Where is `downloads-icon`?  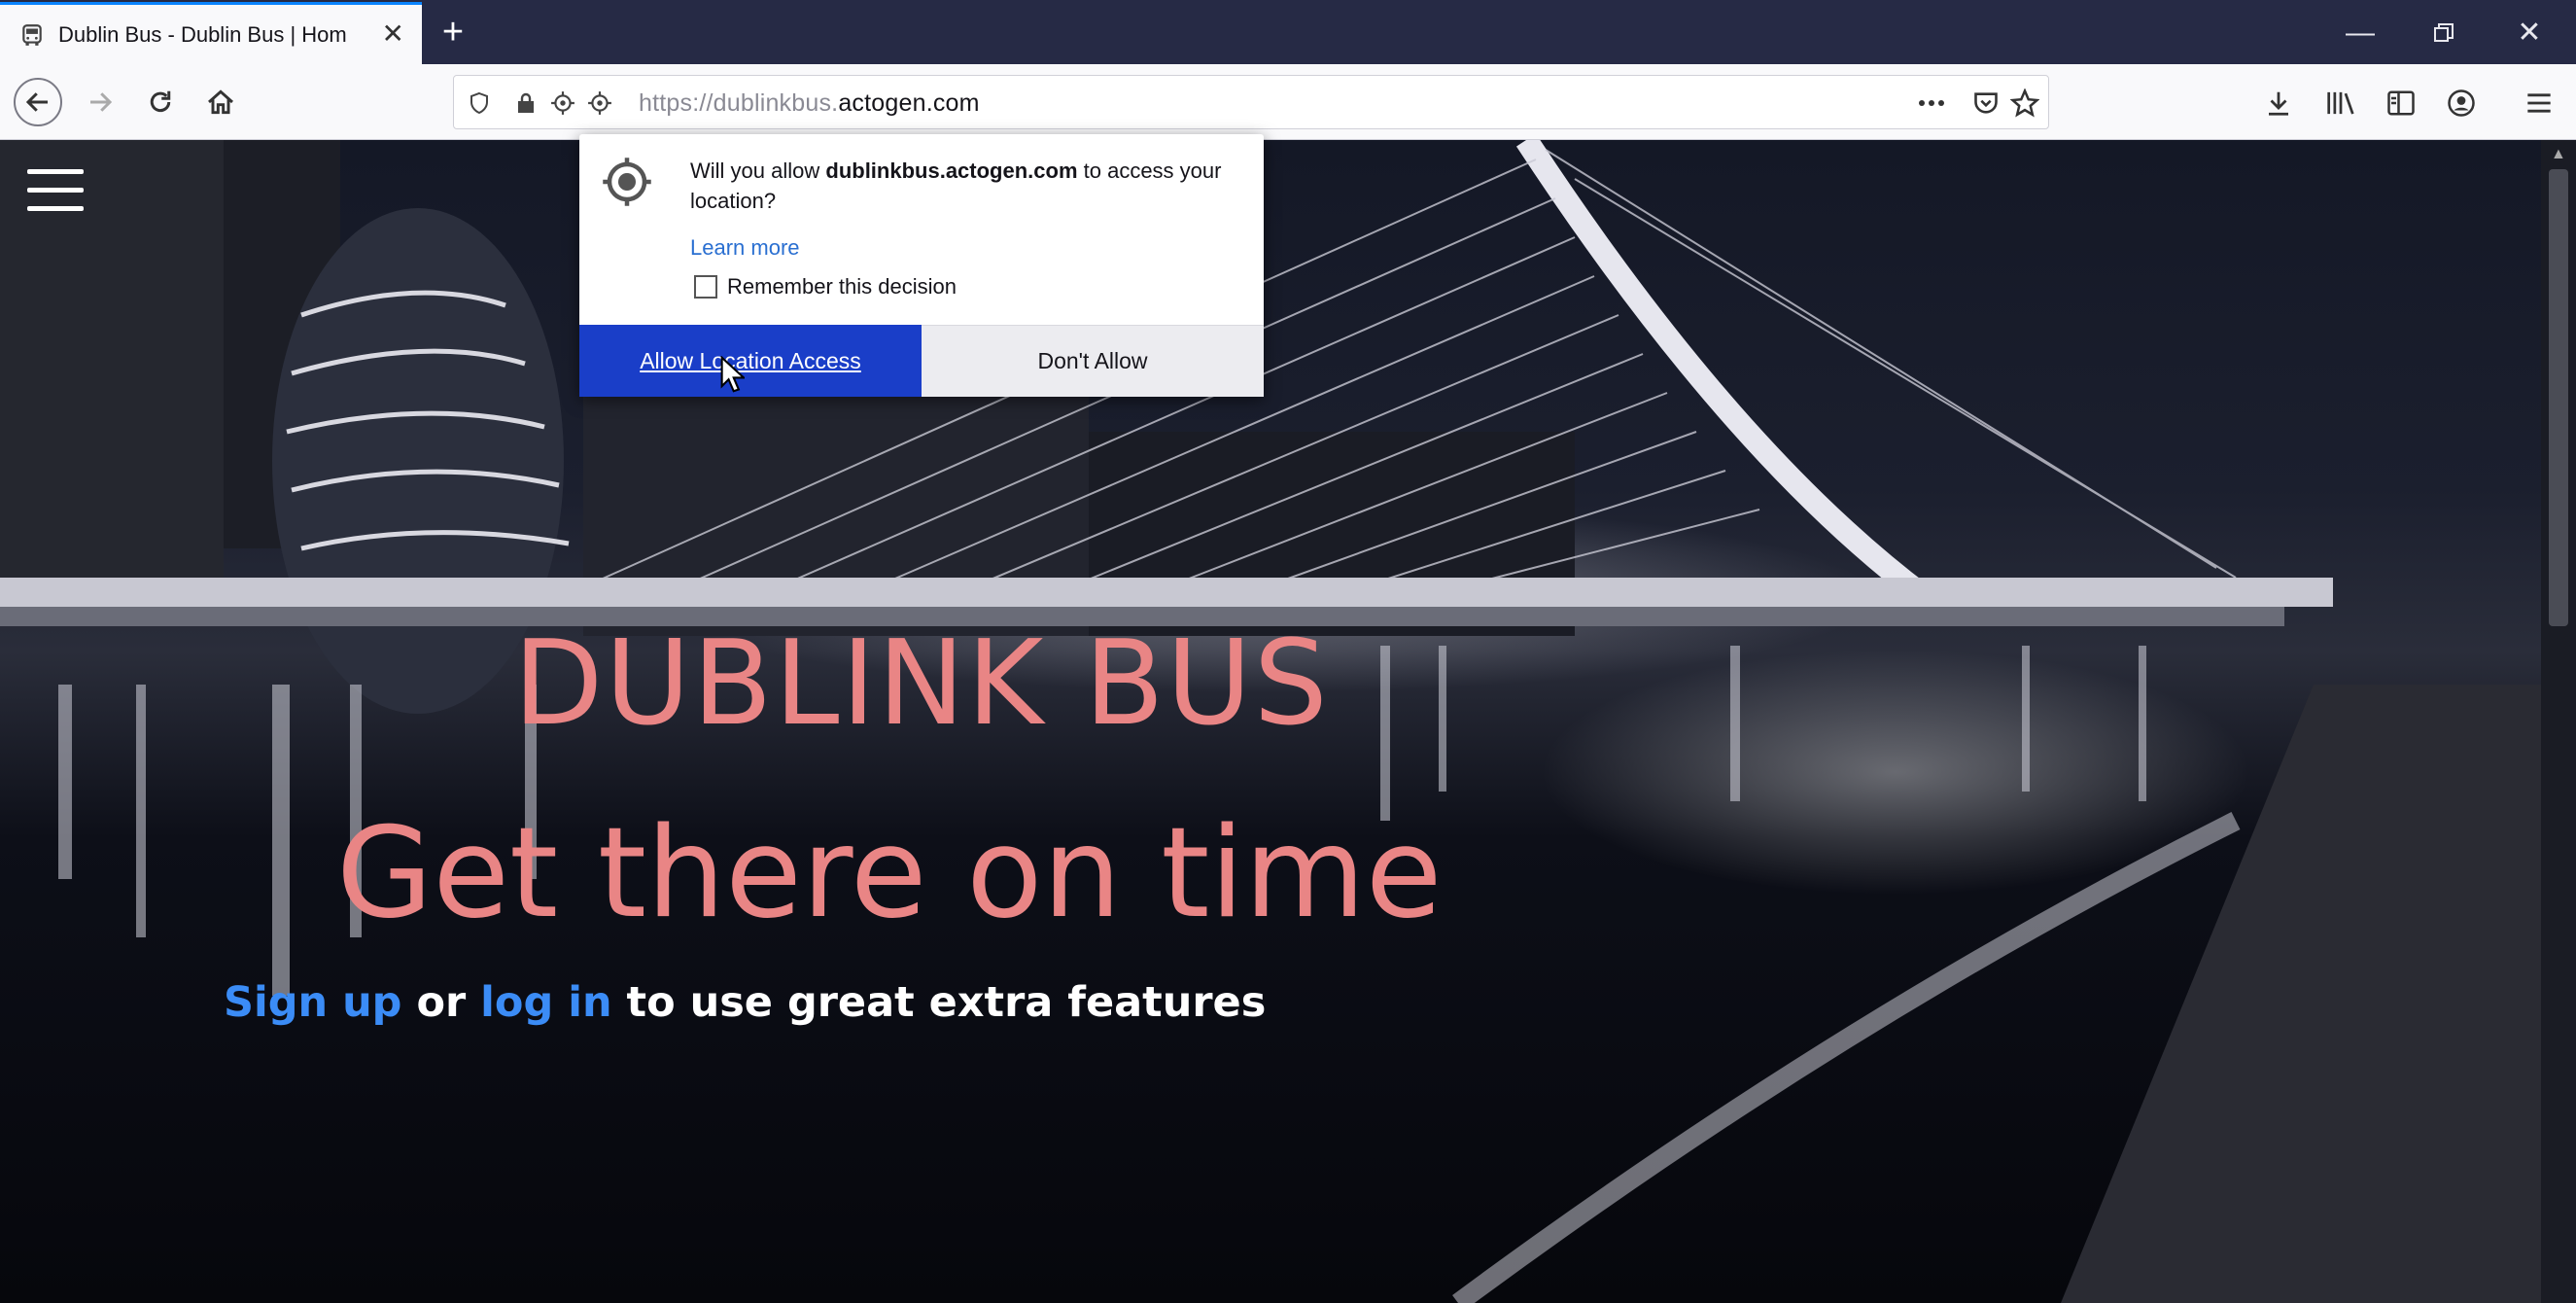
downloads-icon is located at coordinates (2278, 103).